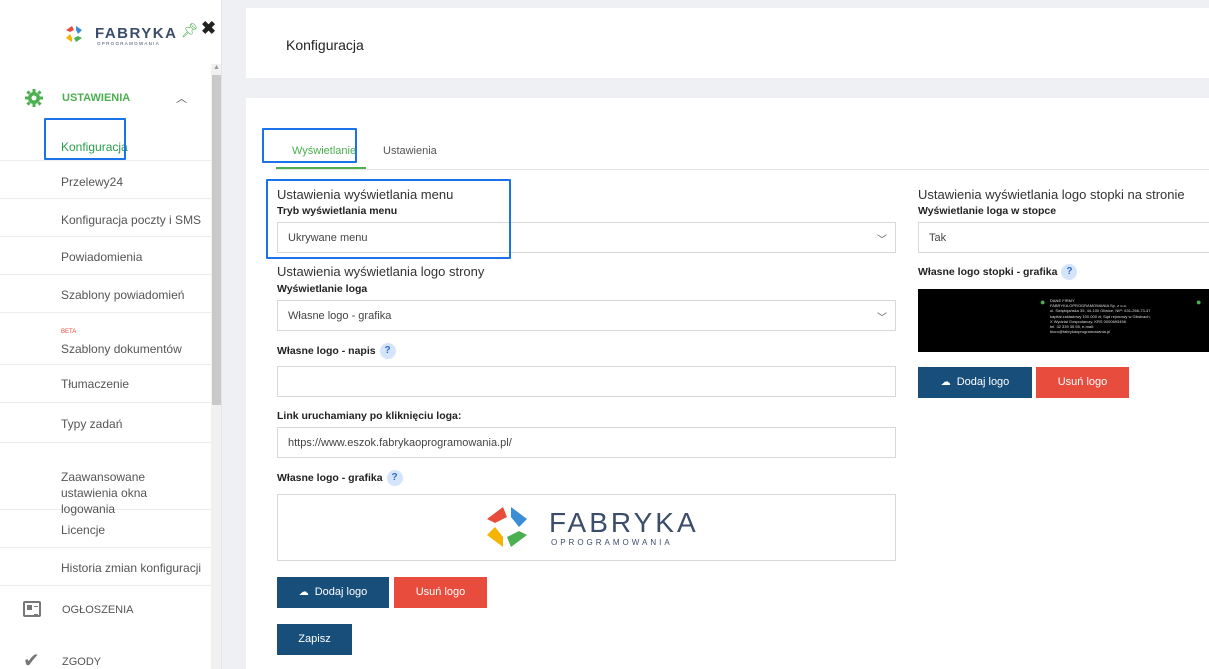 Image resolution: width=1209 pixels, height=669 pixels. I want to click on footer-graphic-label-text: Własne logo stopki - grafika, so click(988, 271).